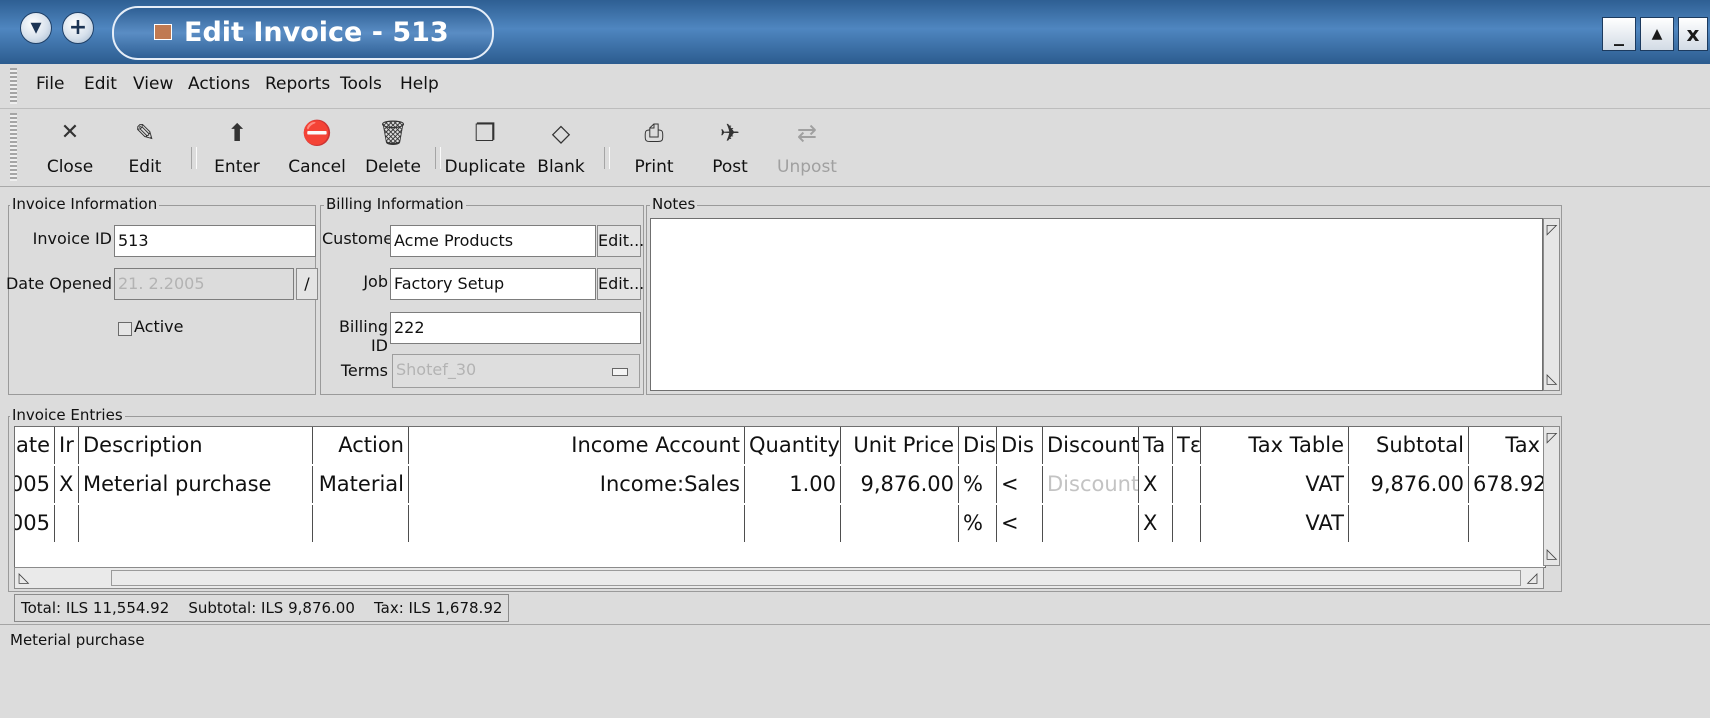 This screenshot has height=718, width=1710. What do you see at coordinates (1409, 484) in the screenshot?
I see `cell-subtotal: 9,876.00` at bounding box center [1409, 484].